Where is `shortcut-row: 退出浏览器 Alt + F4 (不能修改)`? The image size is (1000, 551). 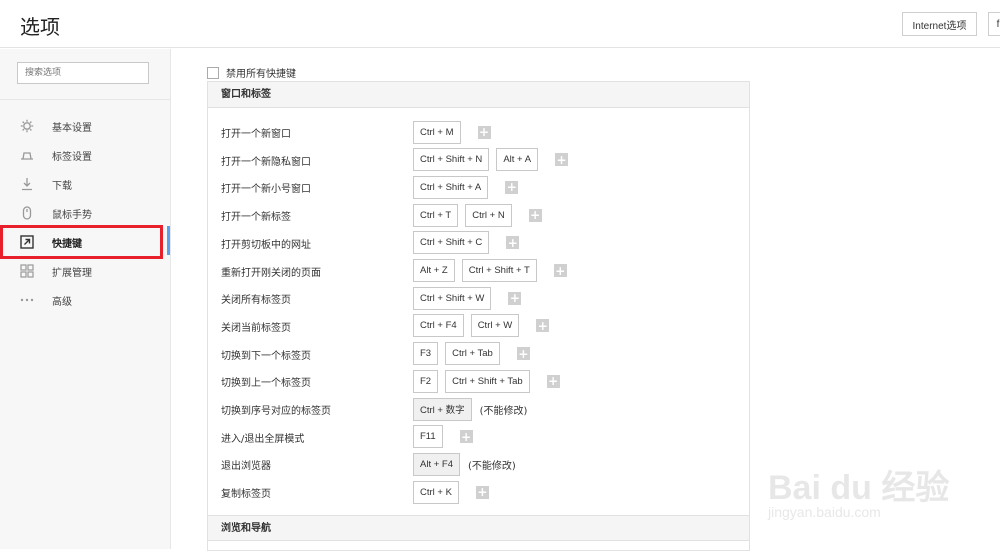
shortcut-row: 退出浏览器 Alt + F4 (不能修改) is located at coordinates (478, 464).